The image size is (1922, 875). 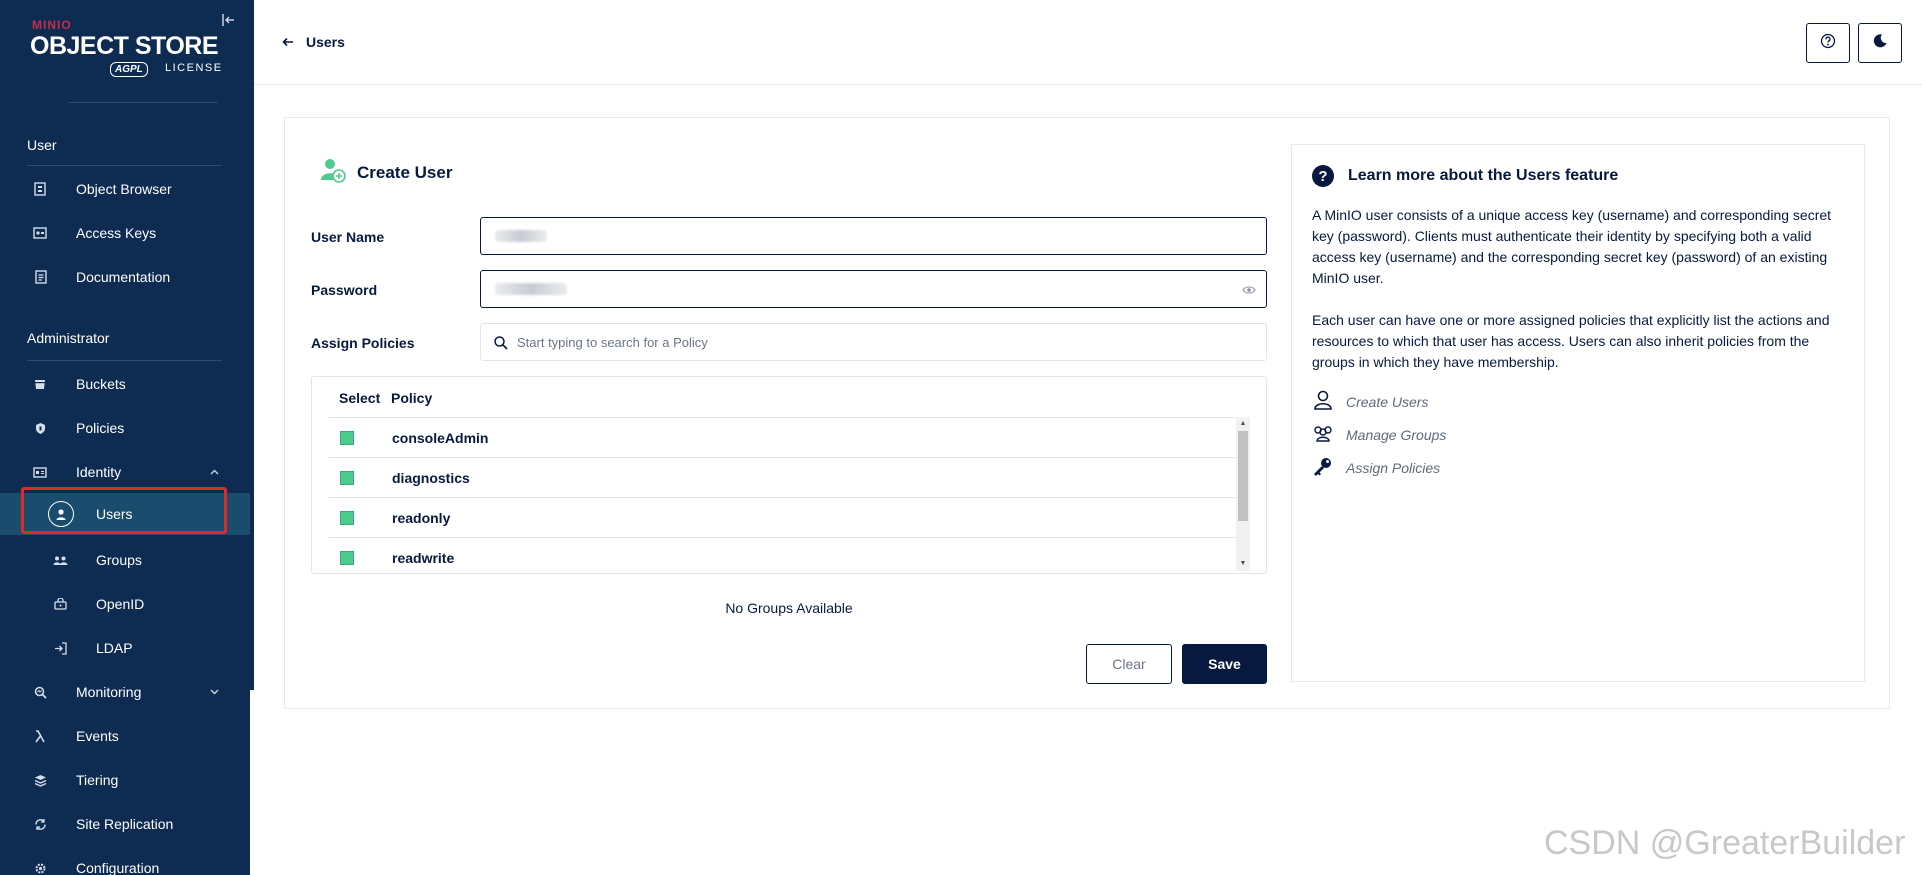 I want to click on sidebar-item-ldap: LDAP, so click(x=125, y=648).